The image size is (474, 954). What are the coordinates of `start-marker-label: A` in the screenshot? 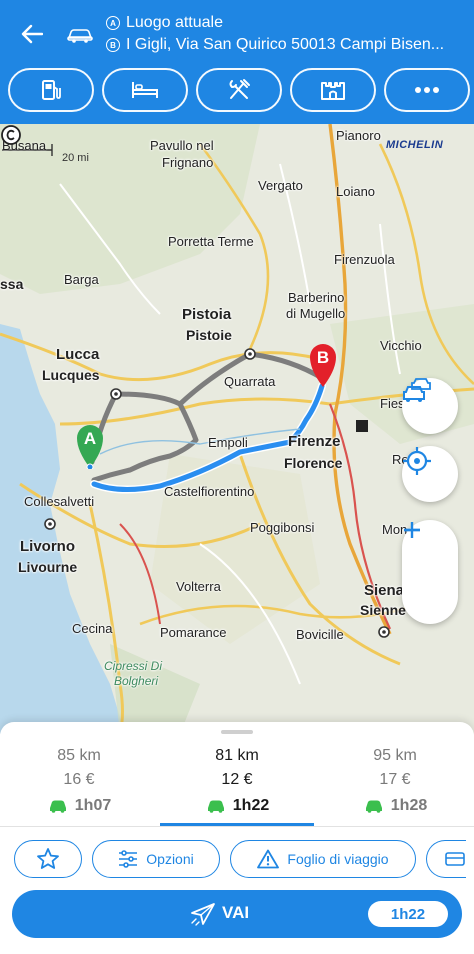 It's located at (90, 438).